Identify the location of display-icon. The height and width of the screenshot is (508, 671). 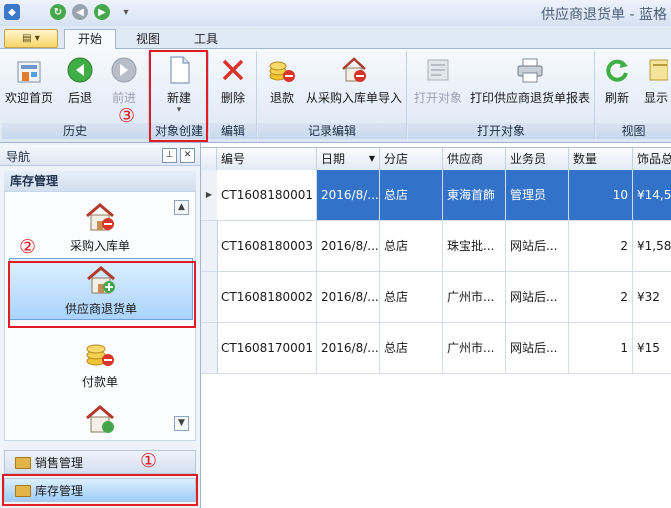
(654, 70).